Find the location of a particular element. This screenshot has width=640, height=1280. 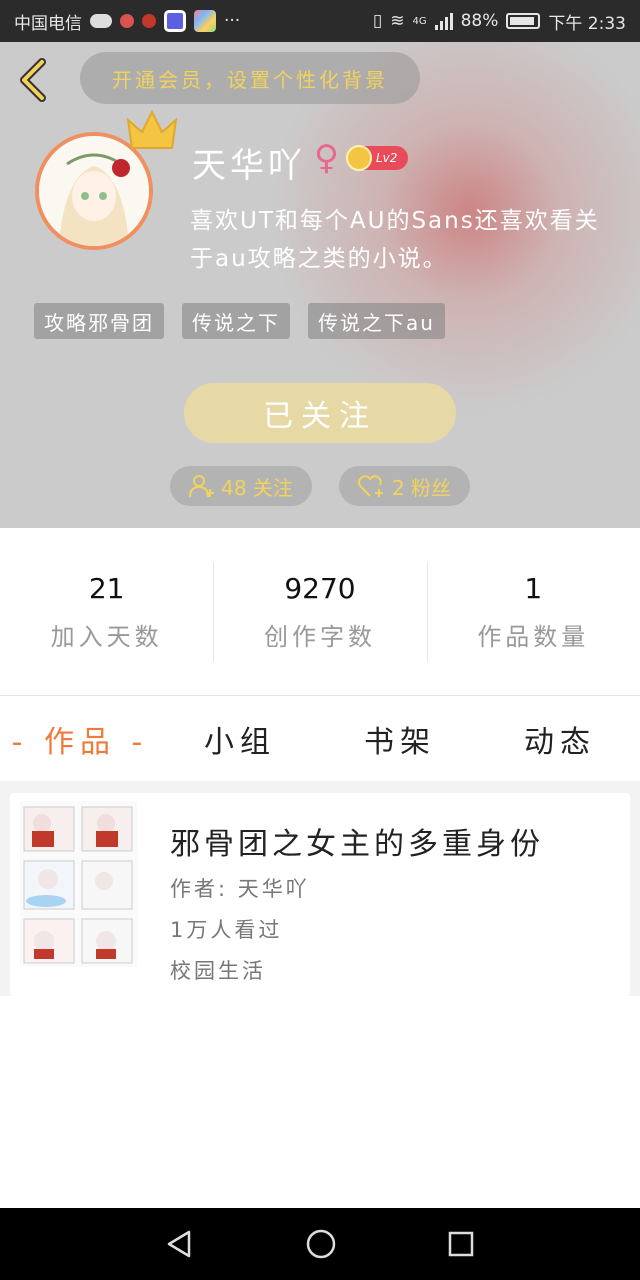

stat-label: 创作字数 is located at coordinates (319, 636).